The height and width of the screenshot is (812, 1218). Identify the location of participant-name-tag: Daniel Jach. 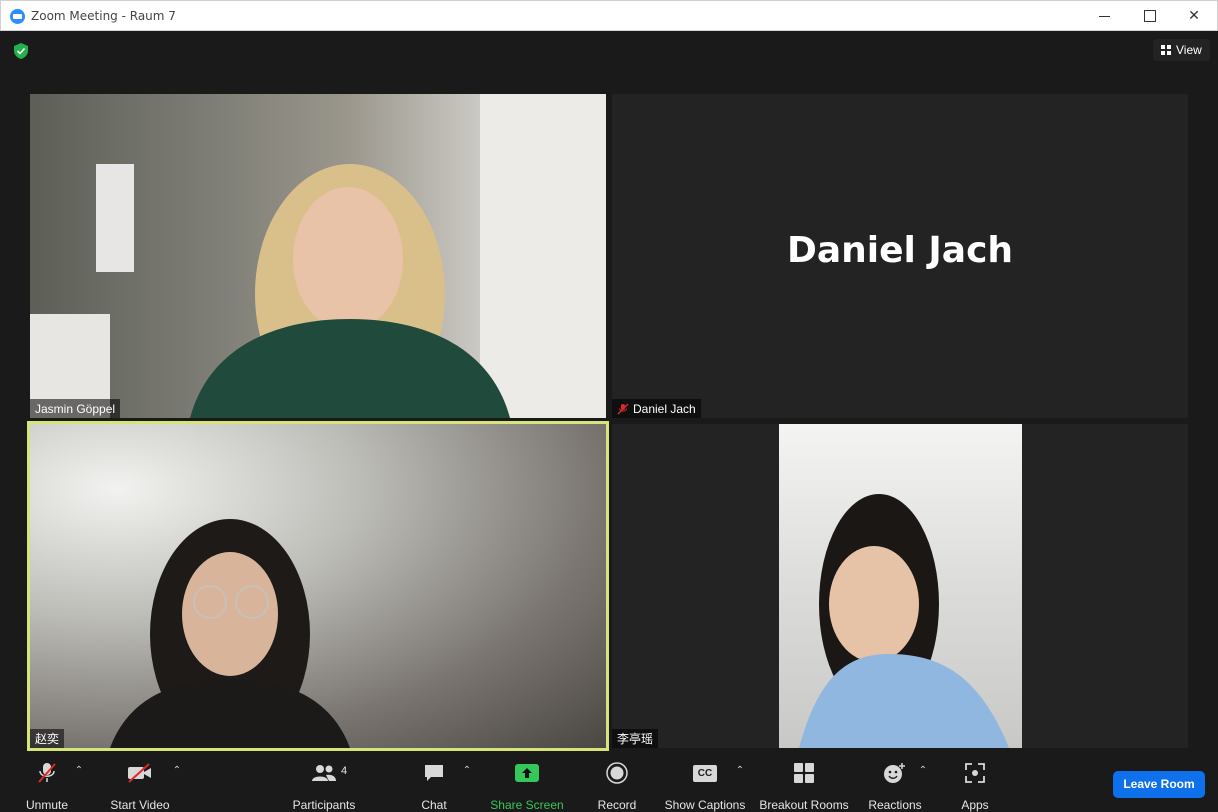
(656, 408).